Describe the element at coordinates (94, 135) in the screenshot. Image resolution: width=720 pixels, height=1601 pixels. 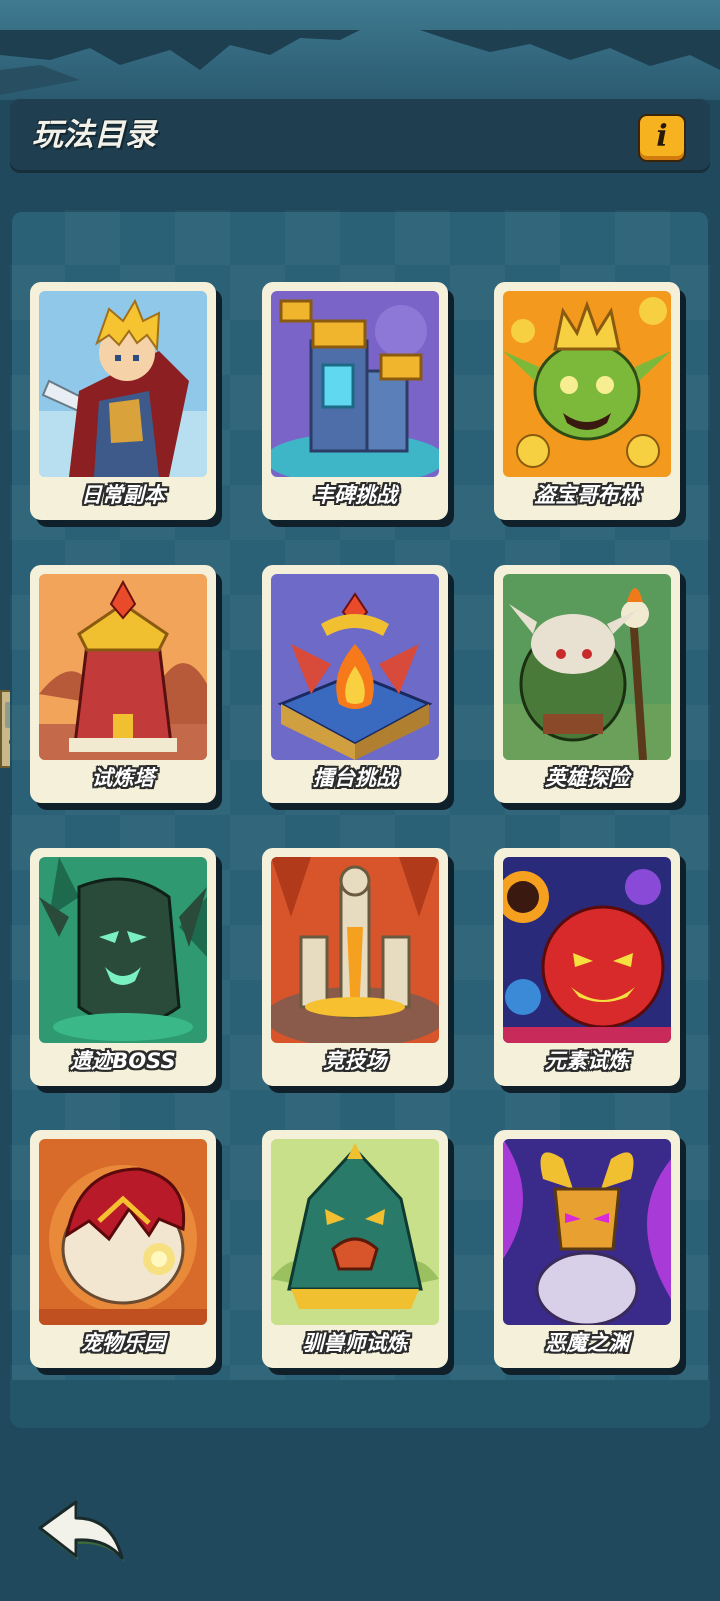
I see `page-title: 玩法目录` at that location.